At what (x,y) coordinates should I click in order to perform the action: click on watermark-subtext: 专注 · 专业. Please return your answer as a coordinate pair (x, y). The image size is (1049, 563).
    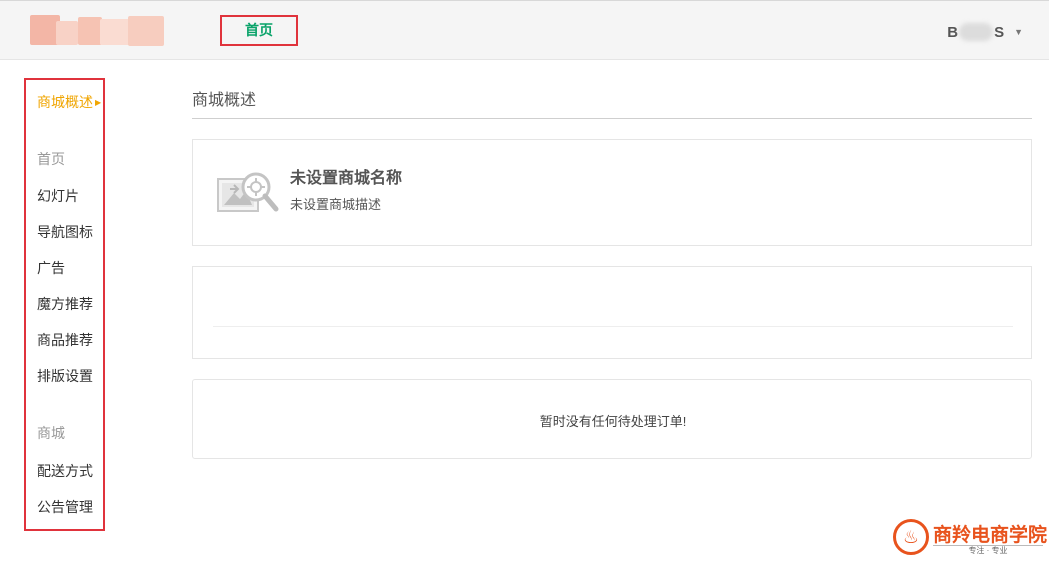
    Looking at the image, I should click on (988, 550).